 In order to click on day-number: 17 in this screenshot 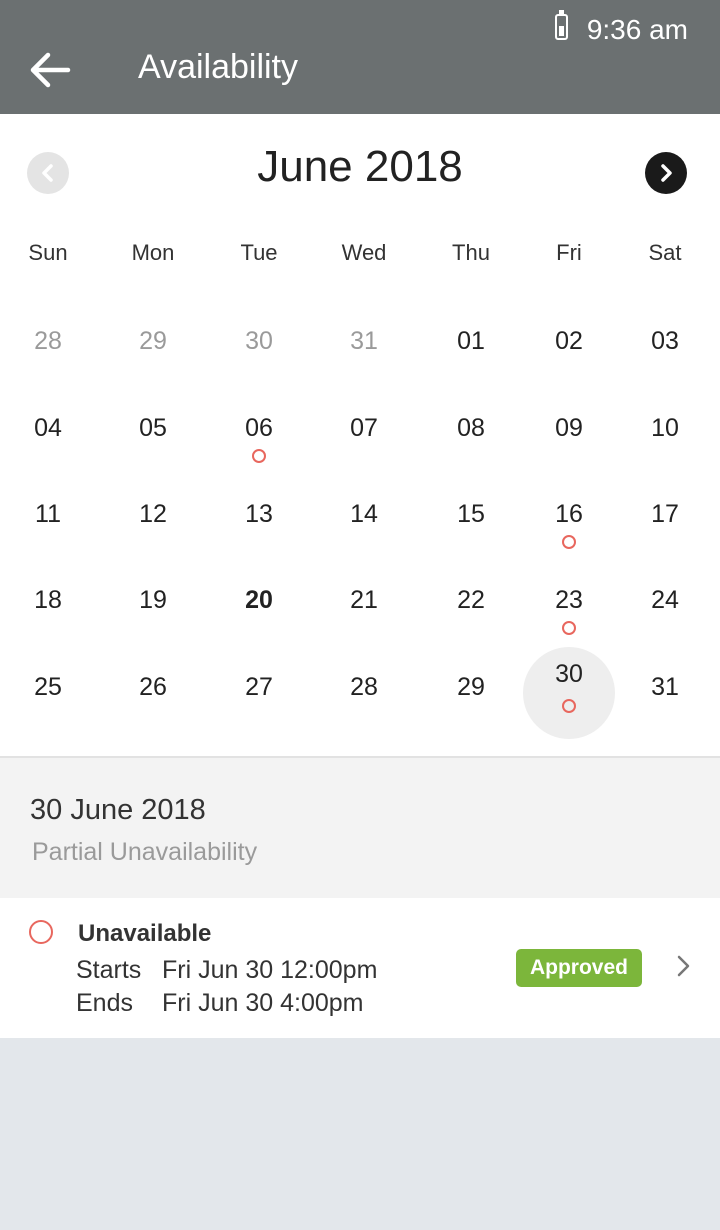, I will do `click(665, 514)`.